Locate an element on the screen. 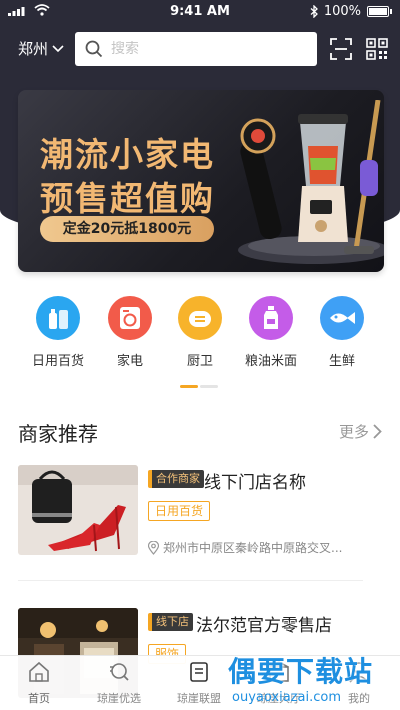 Image resolution: width=400 pixels, height=710 pixels. category-grain-oil: 粮油米面 is located at coordinates (271, 332).